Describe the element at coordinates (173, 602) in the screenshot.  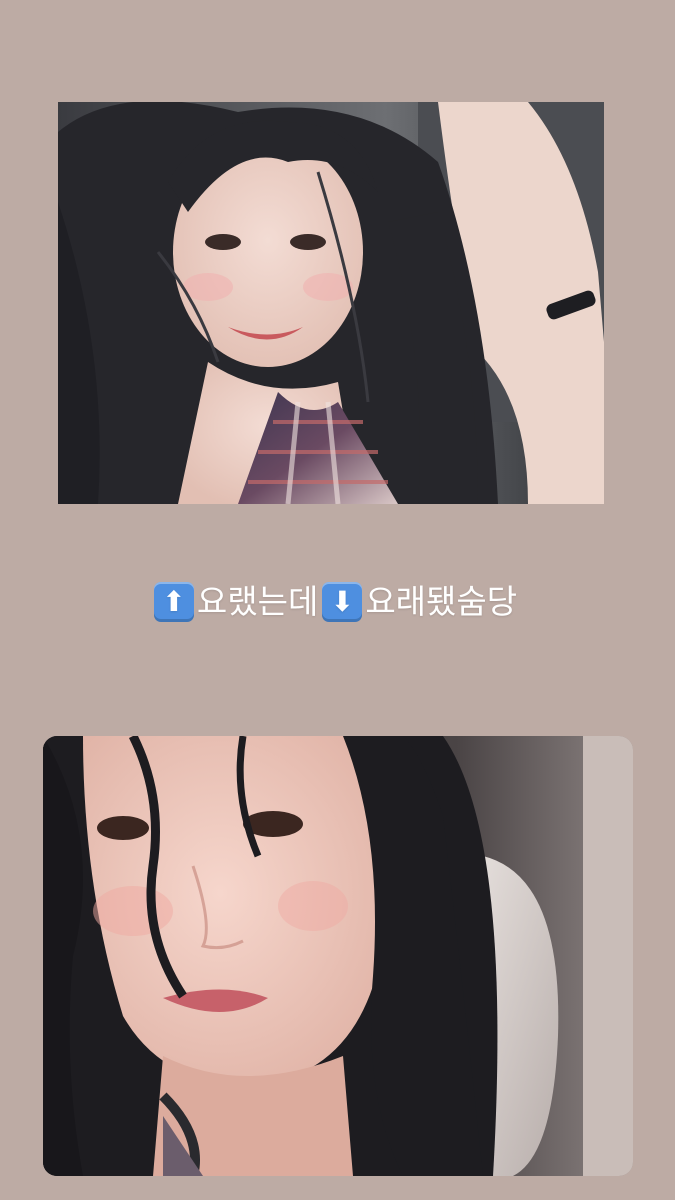
I see `up-arrow-emoji-icon: ⬆` at that location.